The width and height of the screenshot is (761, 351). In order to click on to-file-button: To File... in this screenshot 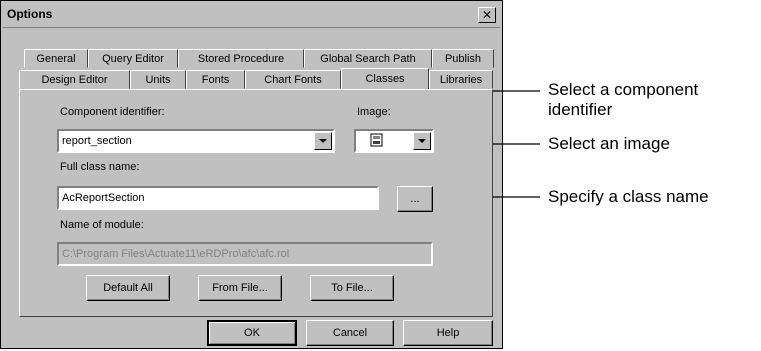, I will do `click(352, 288)`.